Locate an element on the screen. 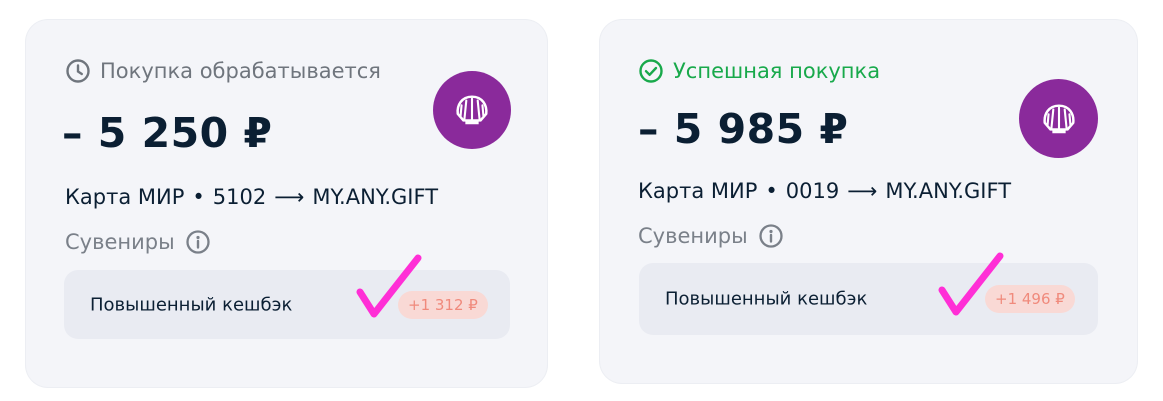  transaction-amount: – 5 250 ₽ is located at coordinates (167, 133).